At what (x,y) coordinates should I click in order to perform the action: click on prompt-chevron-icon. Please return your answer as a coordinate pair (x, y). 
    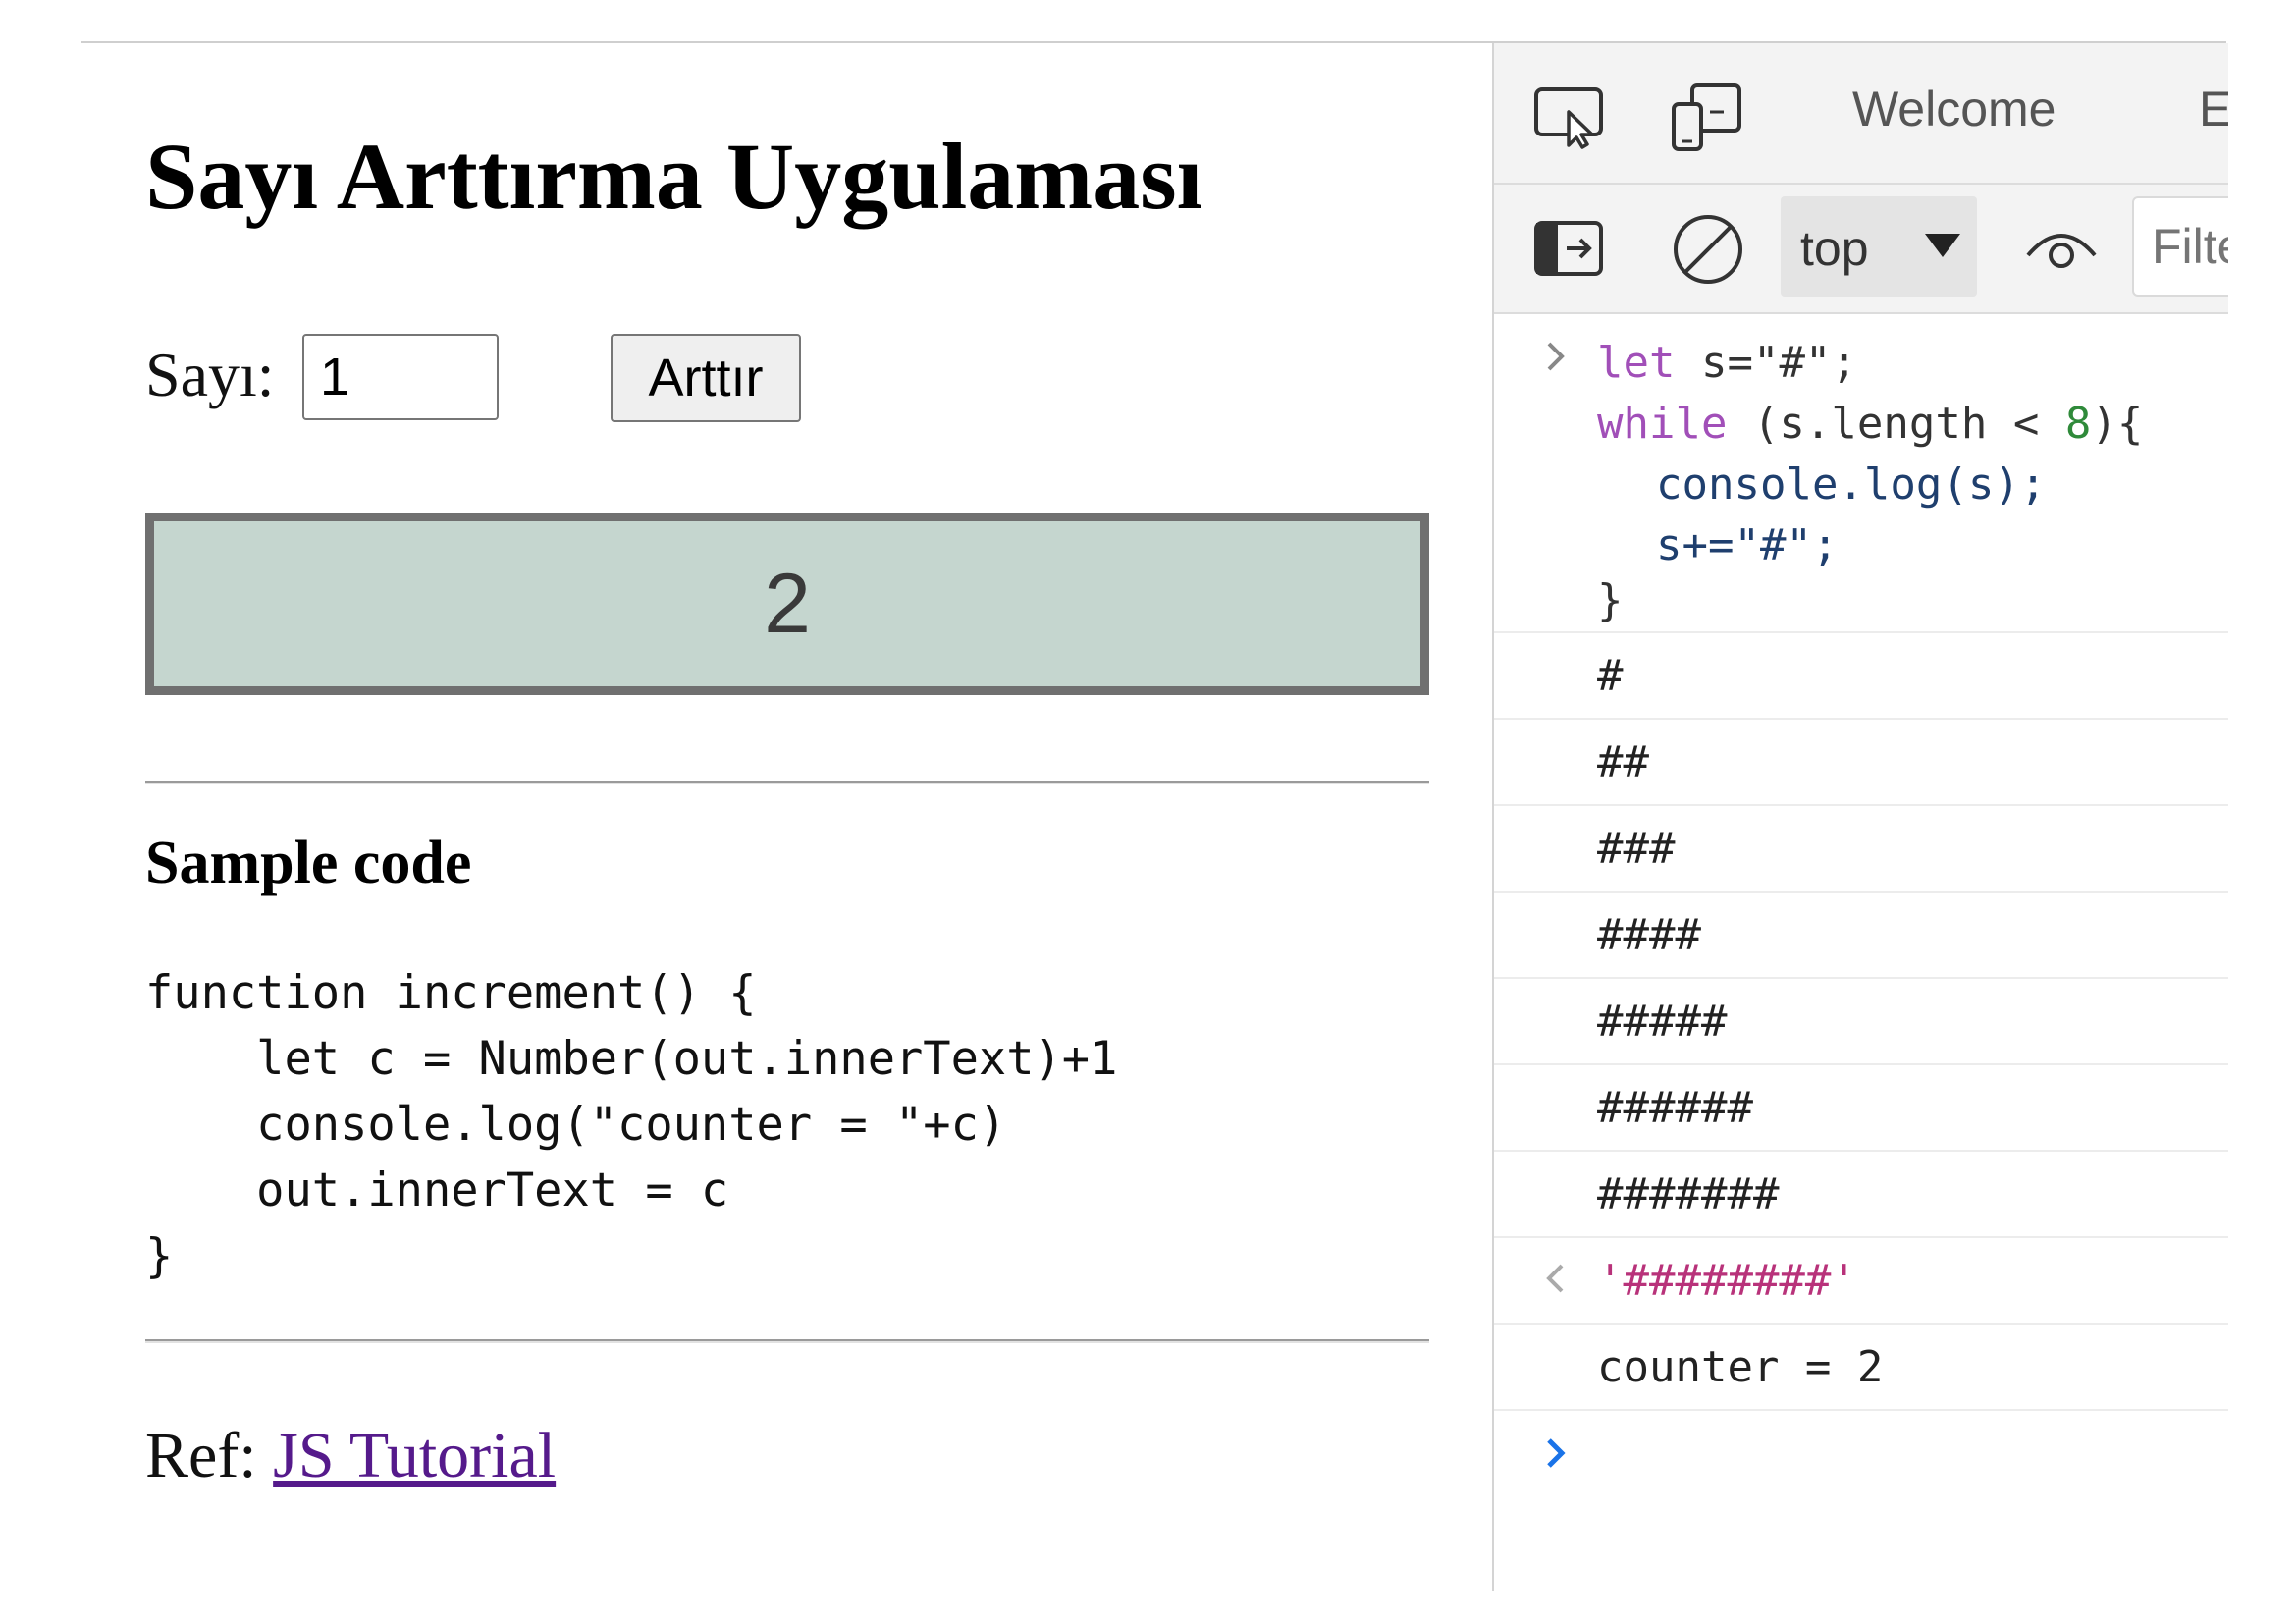
    Looking at the image, I should click on (1557, 1453).